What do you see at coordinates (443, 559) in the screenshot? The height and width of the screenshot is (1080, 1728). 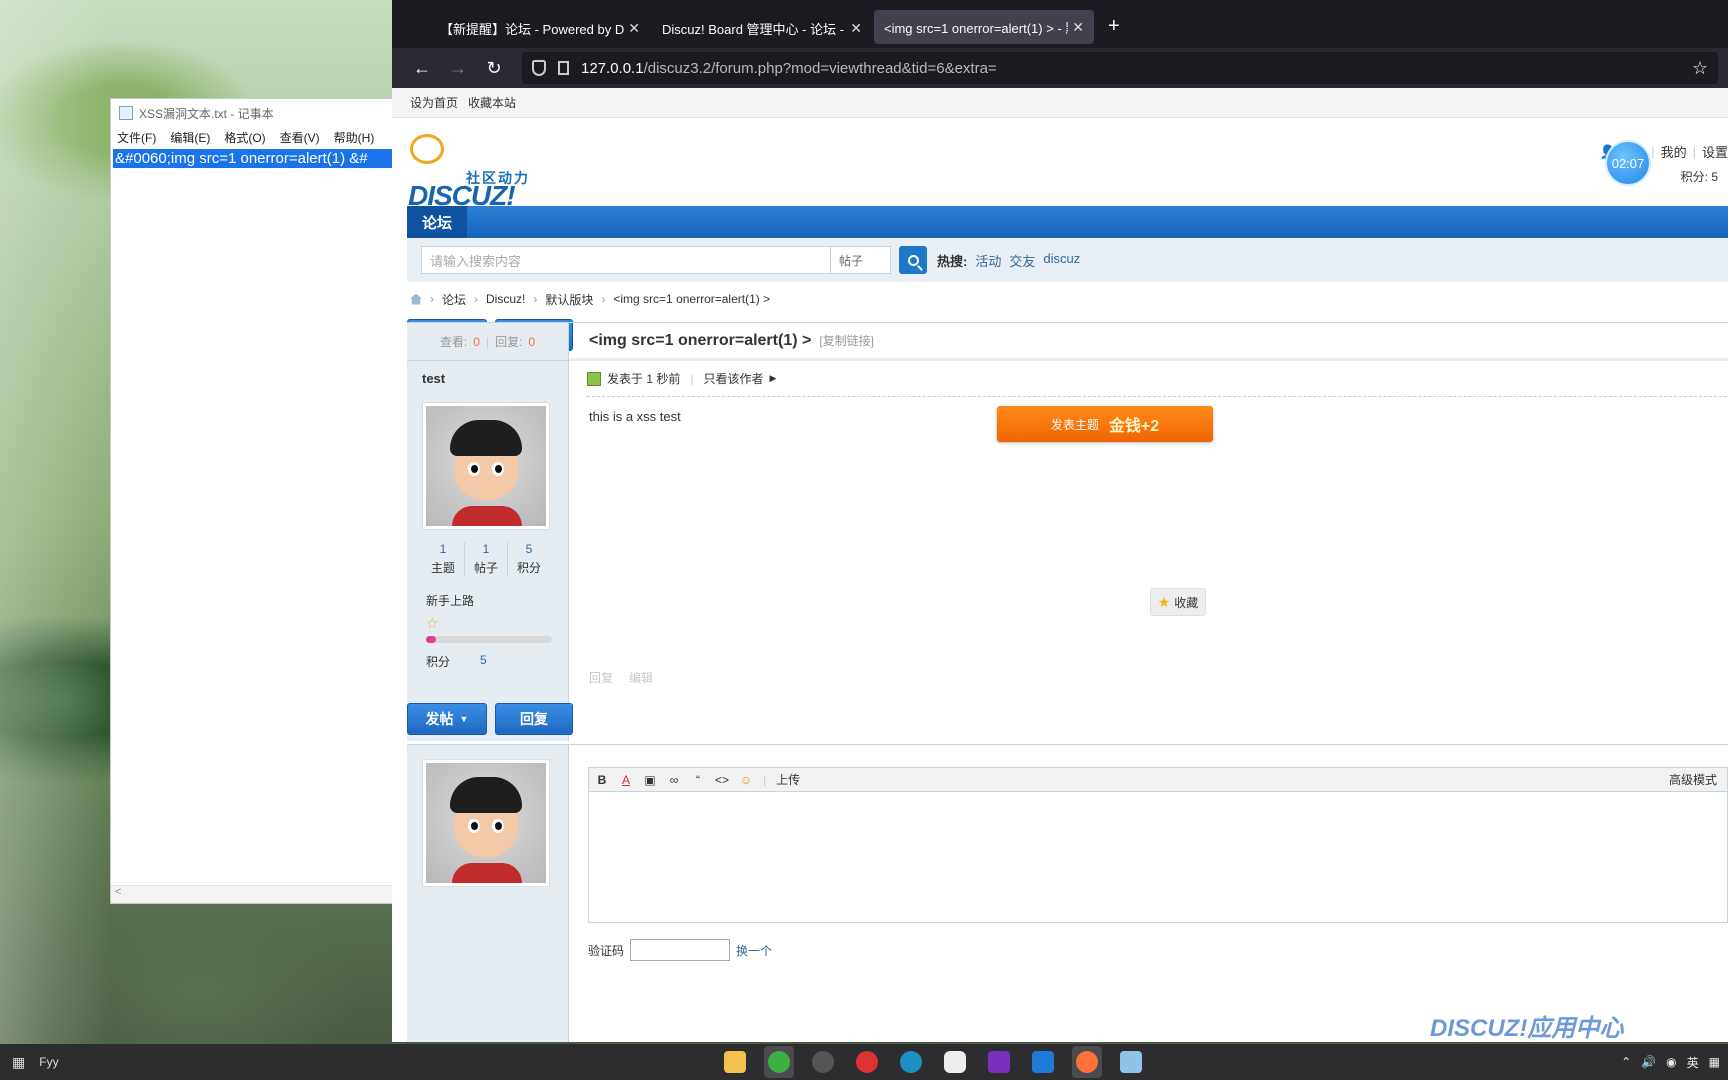 I see `stat-threads: 1 主题` at bounding box center [443, 559].